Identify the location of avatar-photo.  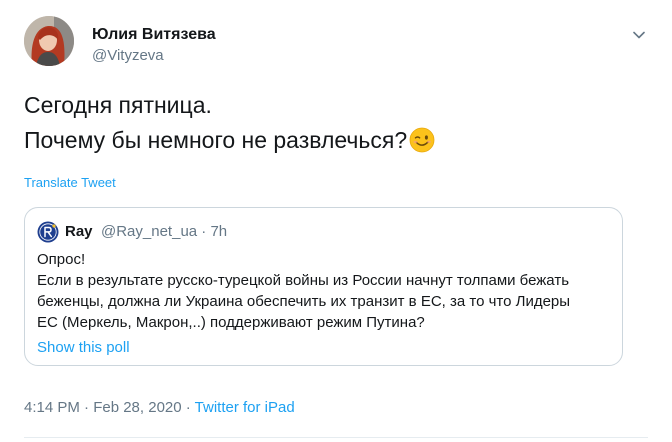
(49, 41).